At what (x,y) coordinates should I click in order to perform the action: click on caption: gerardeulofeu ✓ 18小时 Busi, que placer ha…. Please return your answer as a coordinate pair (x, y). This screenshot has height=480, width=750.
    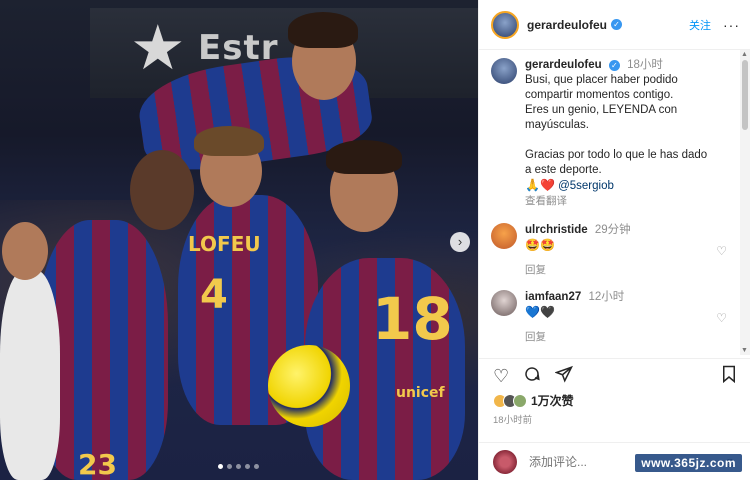
    Looking at the image, I should click on (609, 133).